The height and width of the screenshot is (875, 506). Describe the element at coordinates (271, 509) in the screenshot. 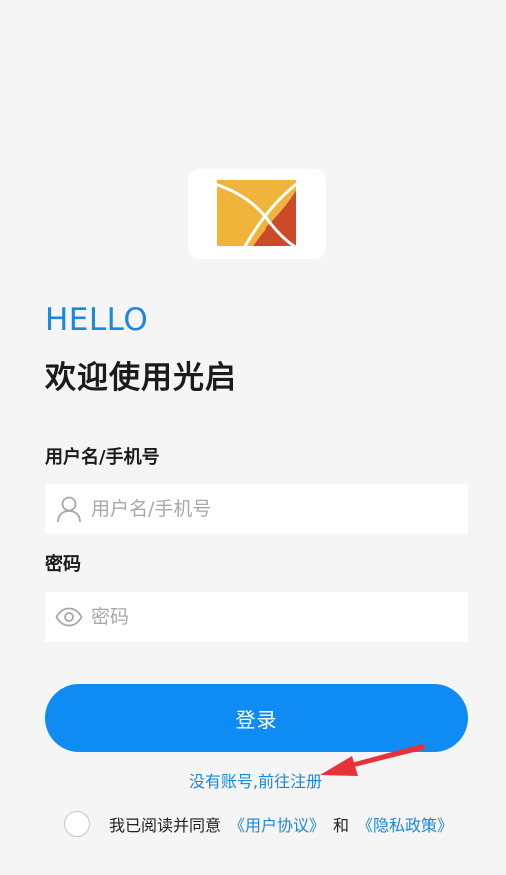

I see `username-input` at that location.